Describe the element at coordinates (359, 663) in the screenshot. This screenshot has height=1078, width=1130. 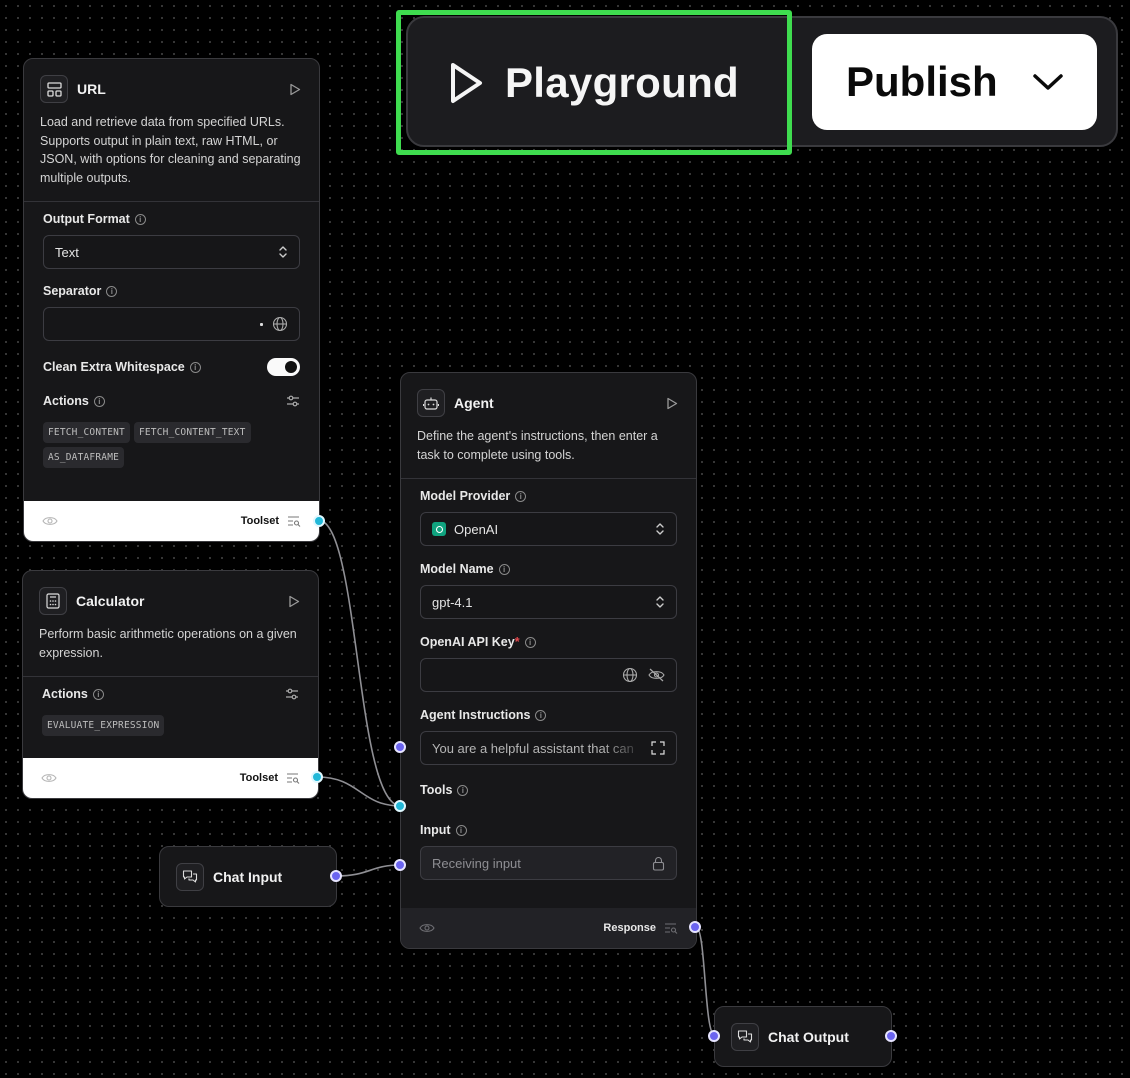
I see `edge-url-toolset-to-agent-tools` at that location.